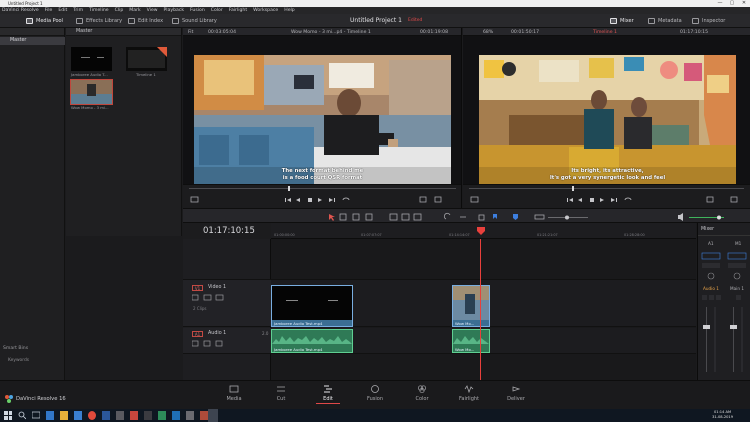  What do you see at coordinates (515, 217) in the screenshot?
I see `marker-icon` at bounding box center [515, 217].